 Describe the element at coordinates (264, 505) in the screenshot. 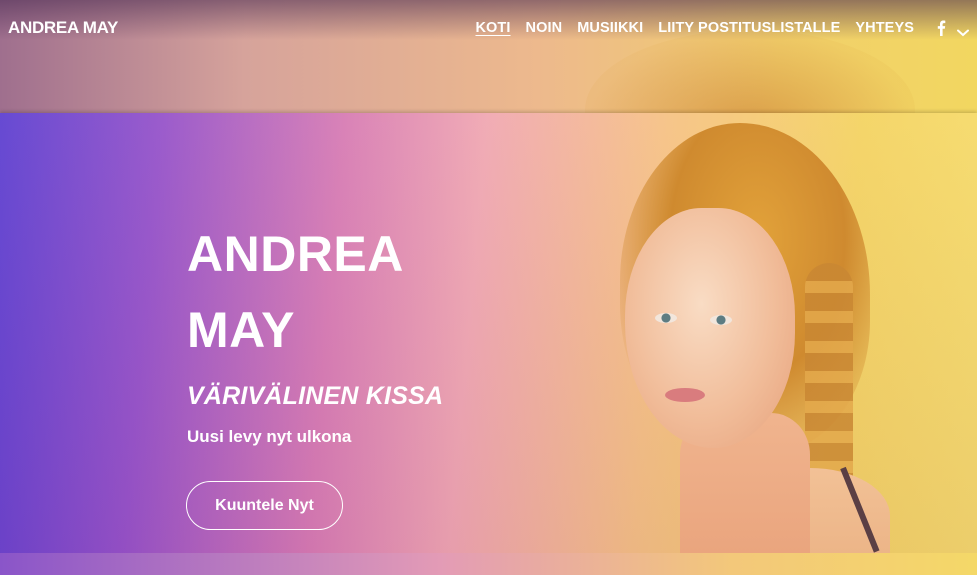

I see `listen-now-button: Kuuntele Nyt` at that location.